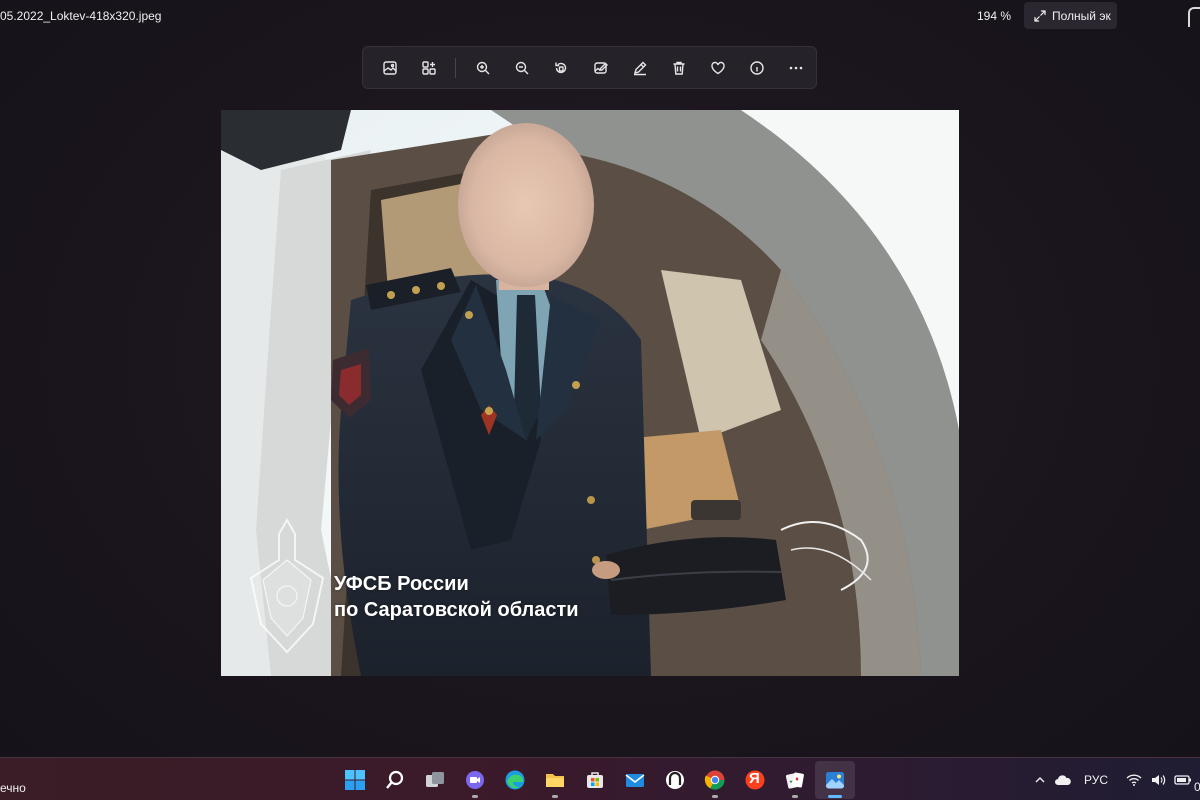 The height and width of the screenshot is (800, 1200). I want to click on volume-icon, so click(1158, 780).